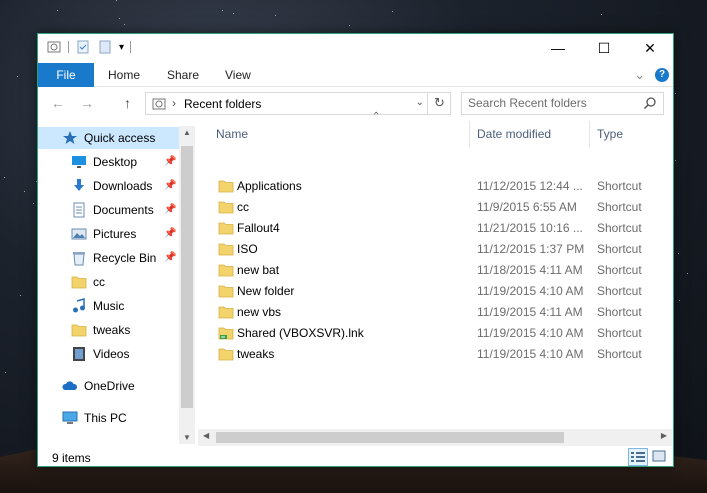 The height and width of the screenshot is (493, 707). I want to click on horizontal-scrollbar-thumb, so click(390, 437).